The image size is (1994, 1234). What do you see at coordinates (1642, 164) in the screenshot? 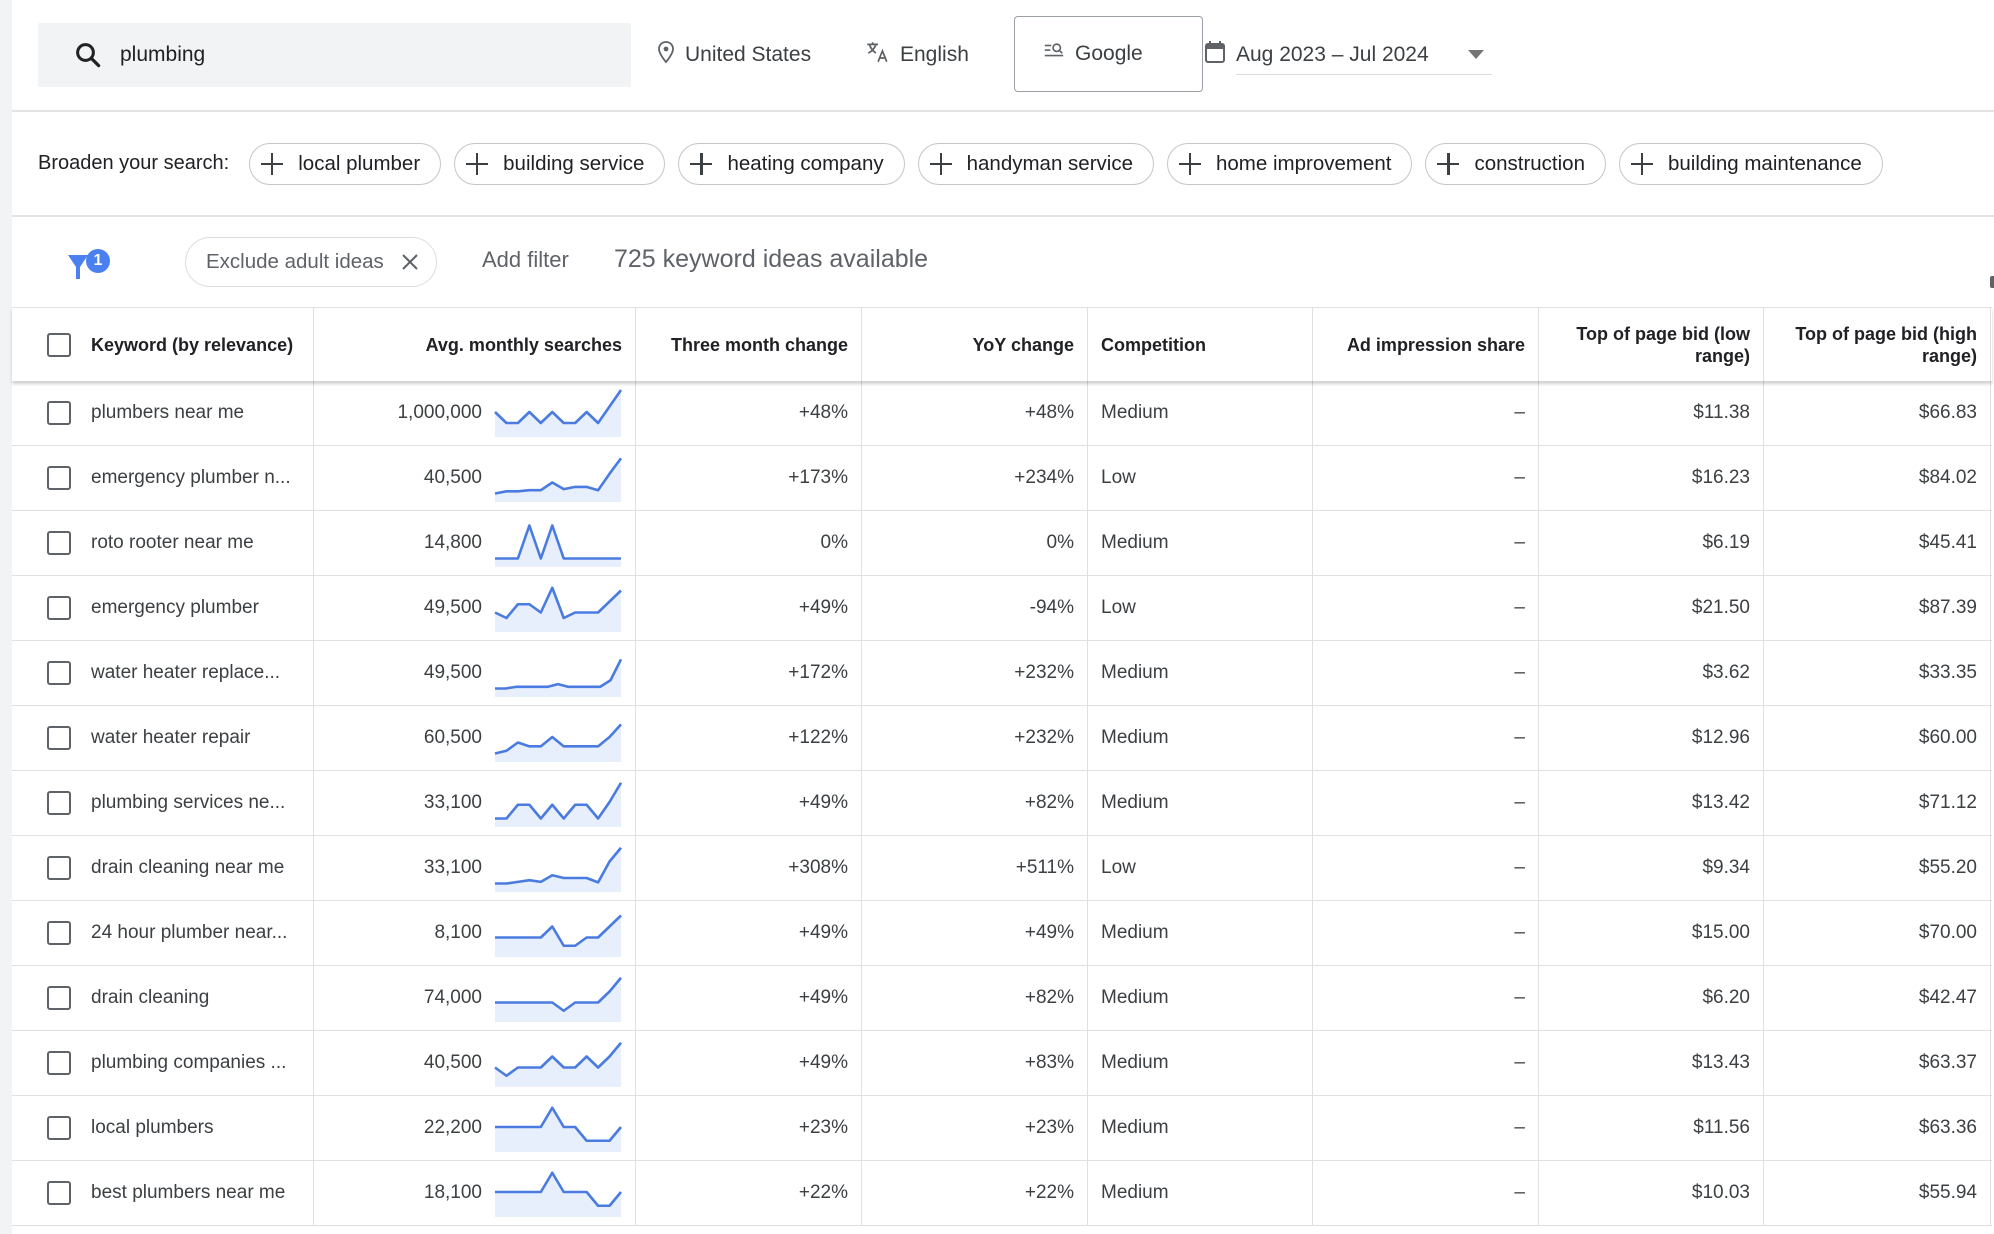
I see `plus-icon` at bounding box center [1642, 164].